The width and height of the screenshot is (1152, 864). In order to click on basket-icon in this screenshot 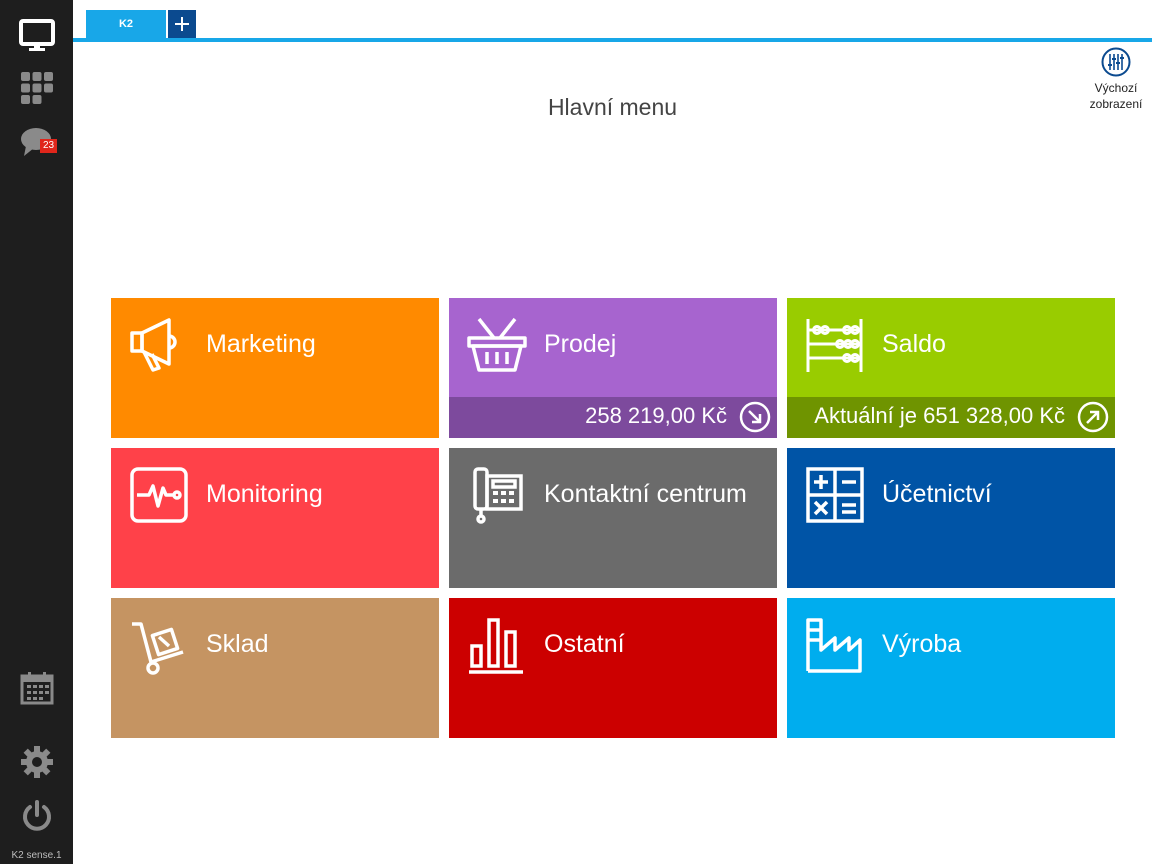, I will do `click(497, 346)`.